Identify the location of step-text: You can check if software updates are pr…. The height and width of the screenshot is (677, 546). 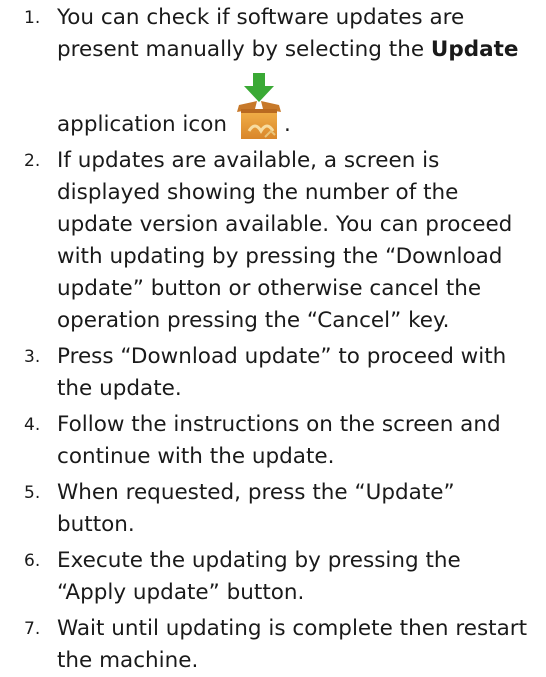
(288, 33).